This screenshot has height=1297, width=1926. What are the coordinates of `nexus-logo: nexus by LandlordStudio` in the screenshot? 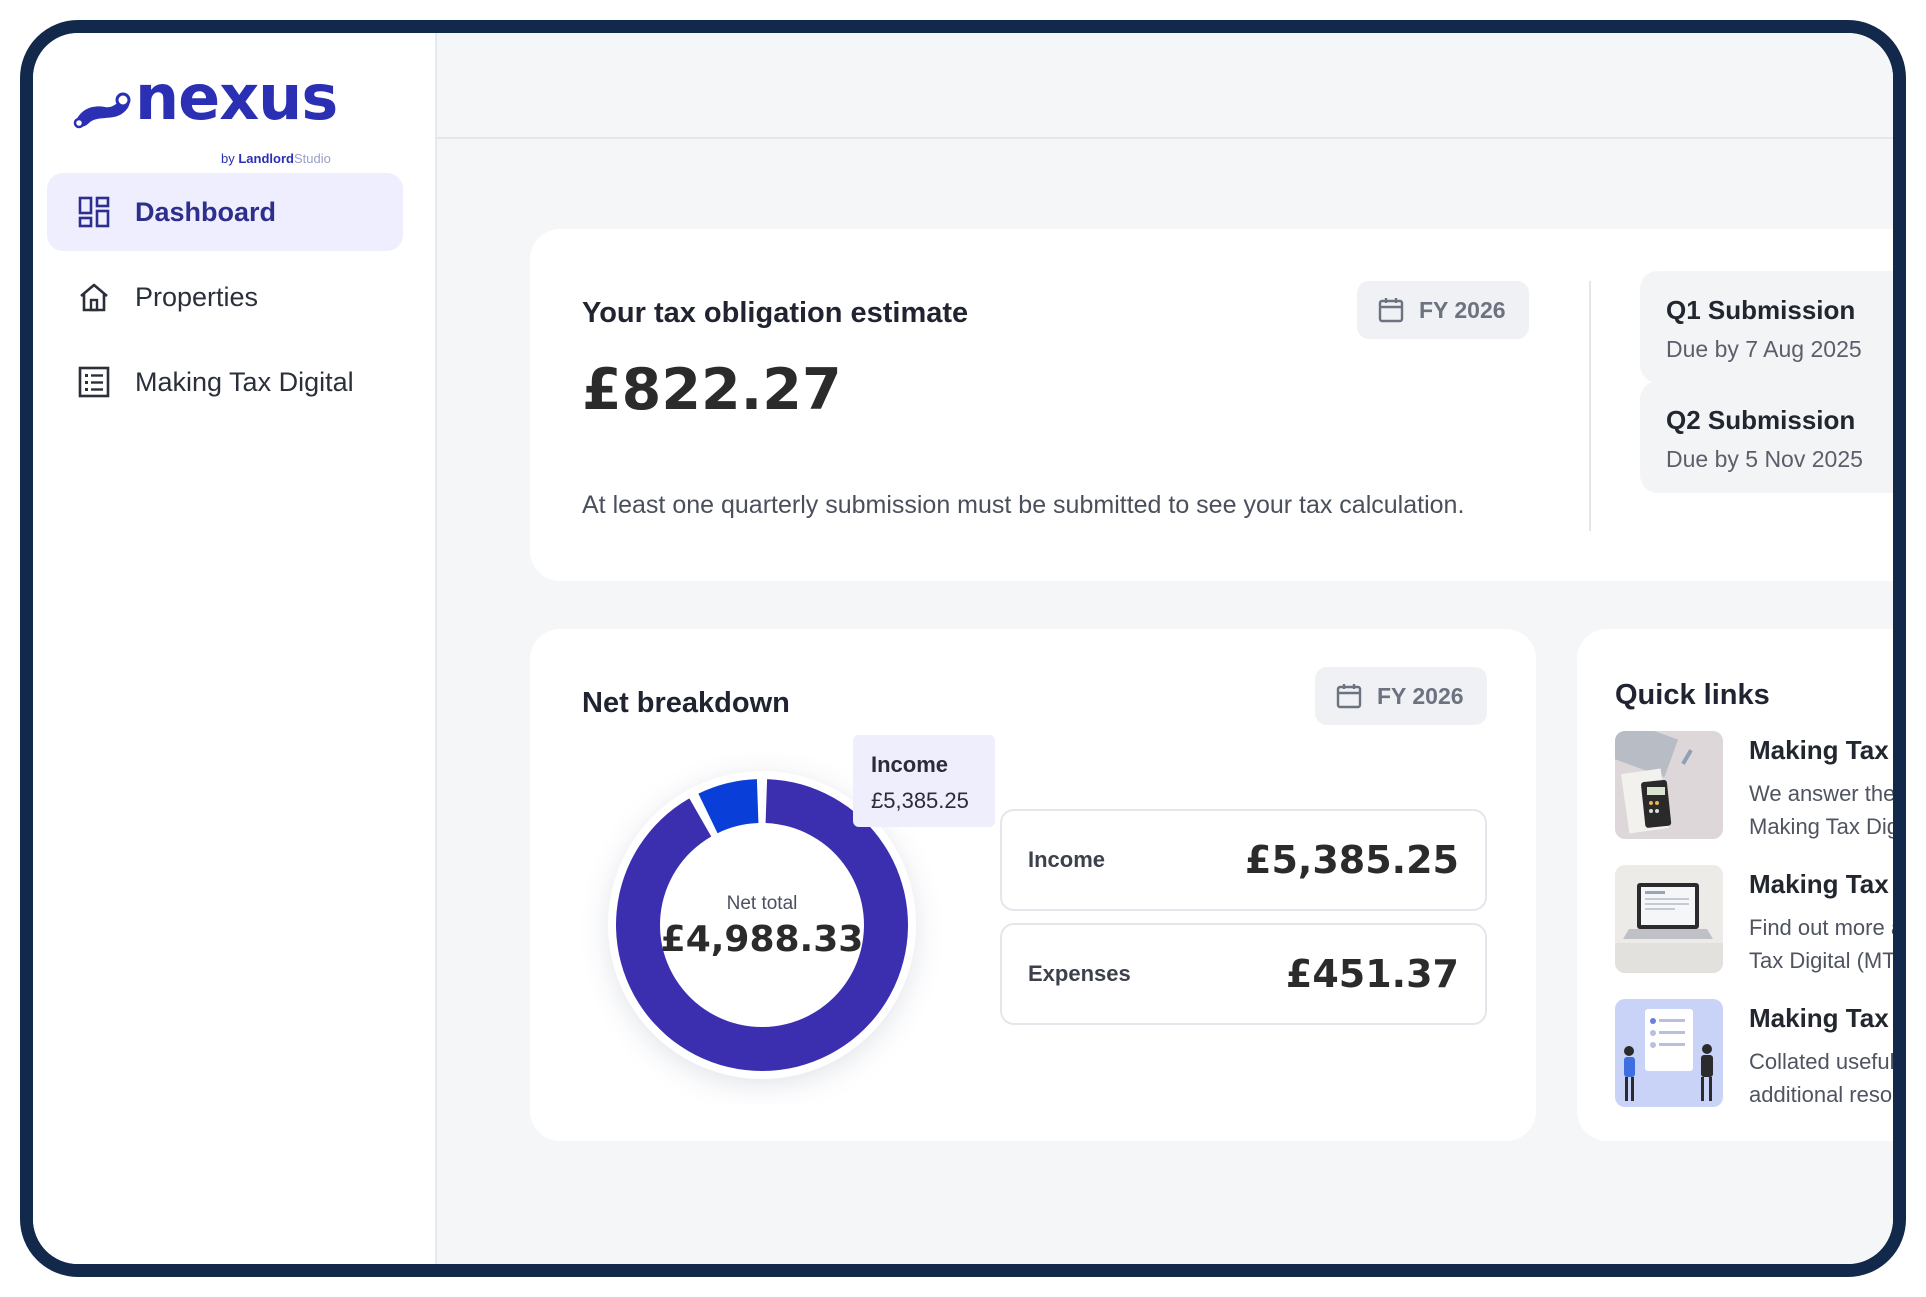 It's located at (216, 113).